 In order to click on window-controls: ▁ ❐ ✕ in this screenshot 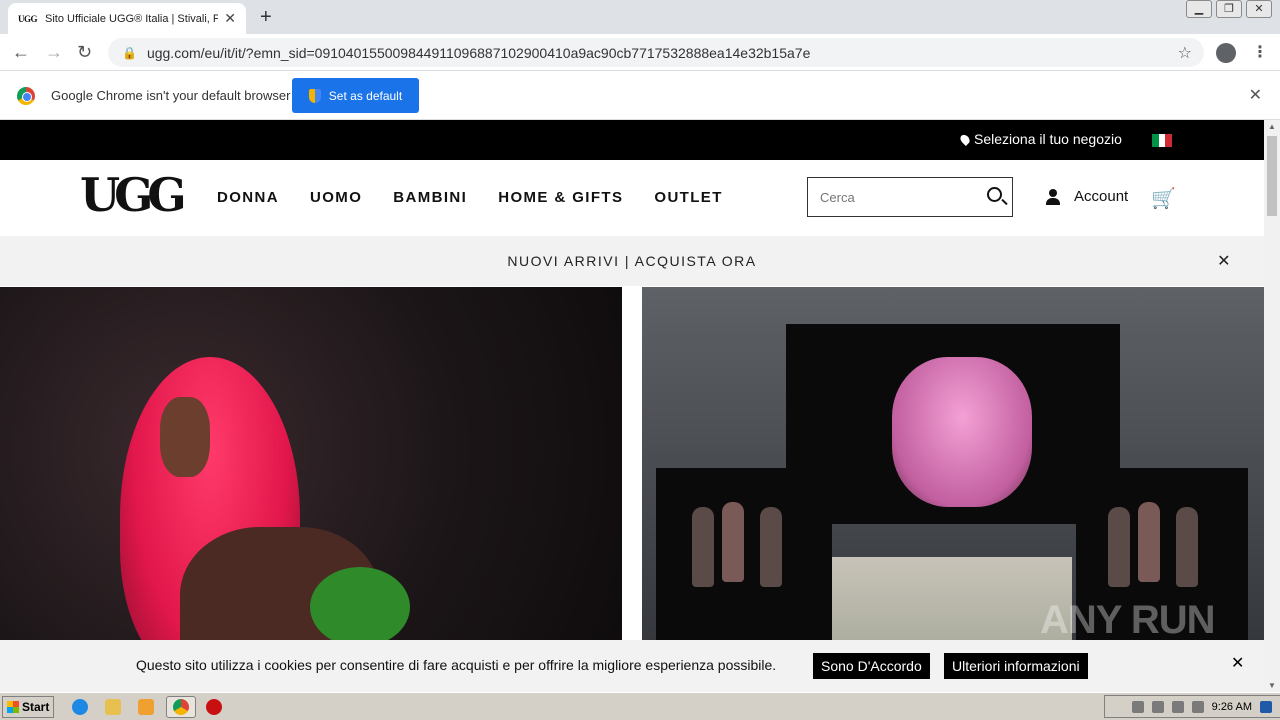, I will do `click(1229, 9)`.